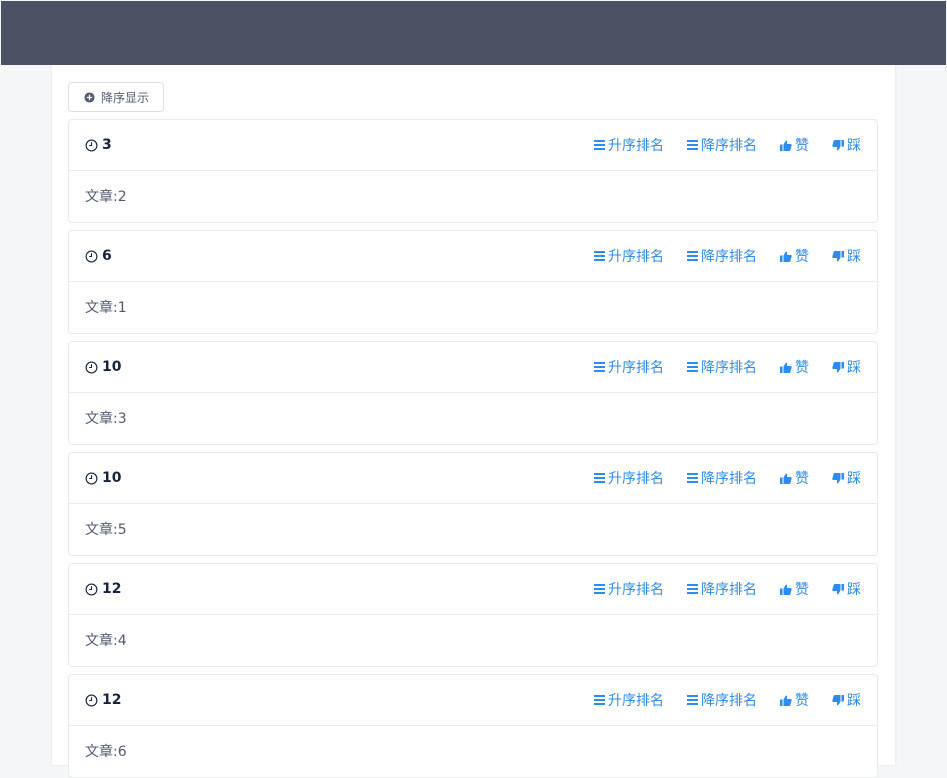  I want to click on card-title: 3, so click(98, 145).